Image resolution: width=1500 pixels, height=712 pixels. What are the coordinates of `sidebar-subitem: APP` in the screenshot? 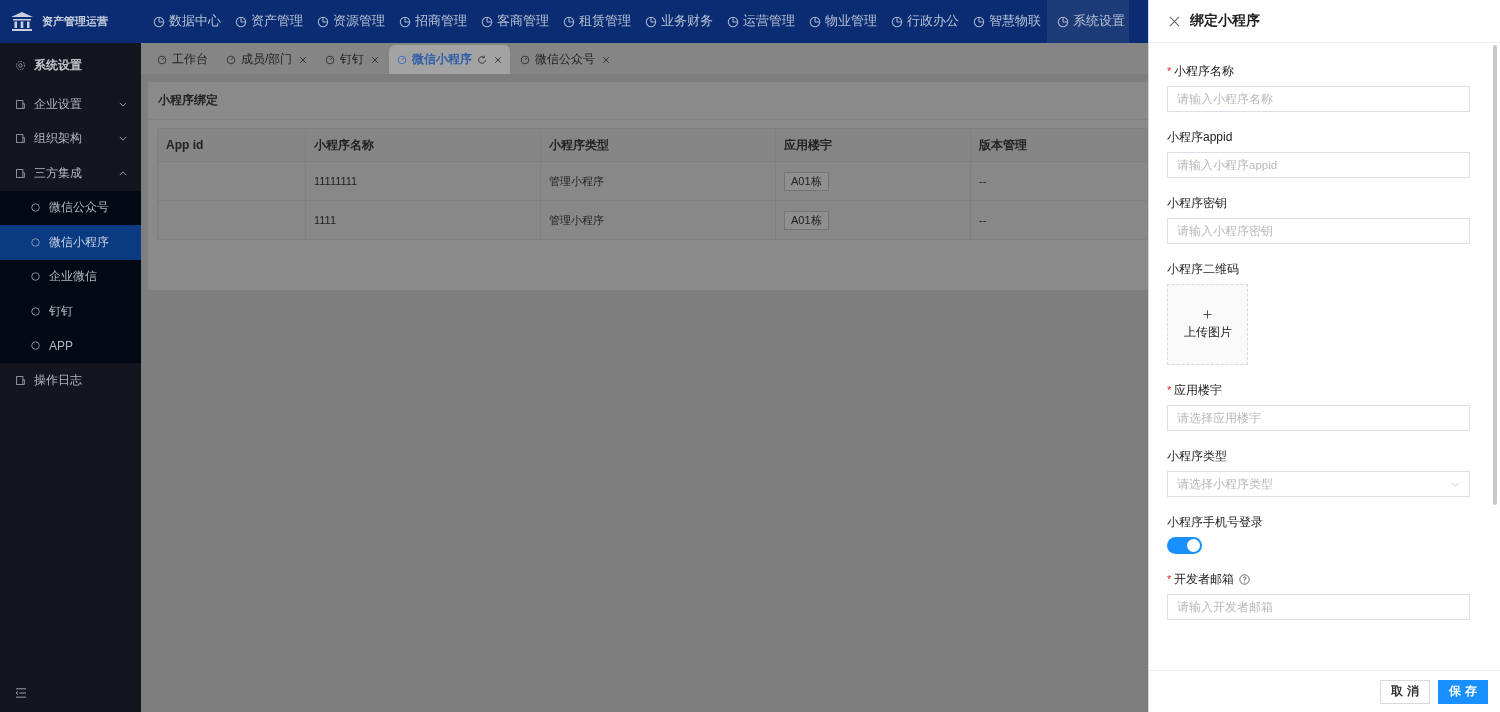 It's located at (70, 345).